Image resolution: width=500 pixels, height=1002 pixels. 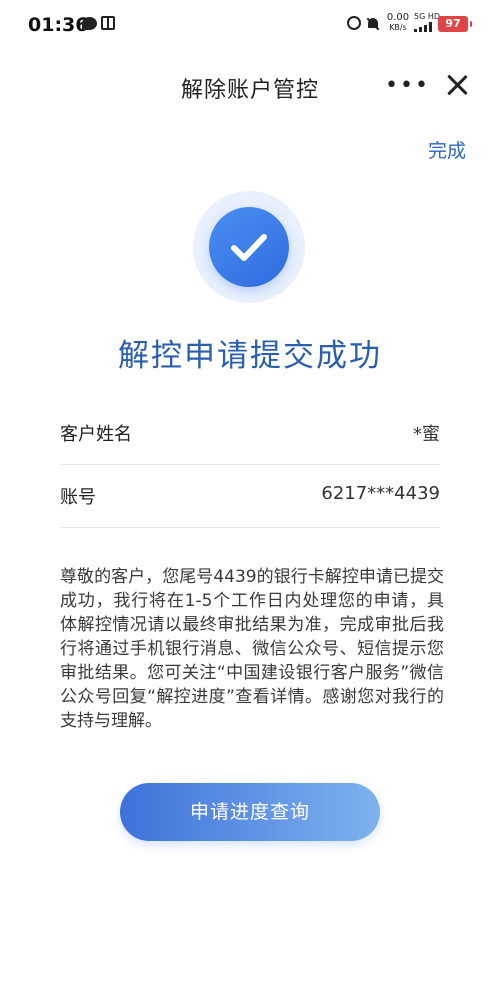 I want to click on status-time: 01:36, so click(x=58, y=25).